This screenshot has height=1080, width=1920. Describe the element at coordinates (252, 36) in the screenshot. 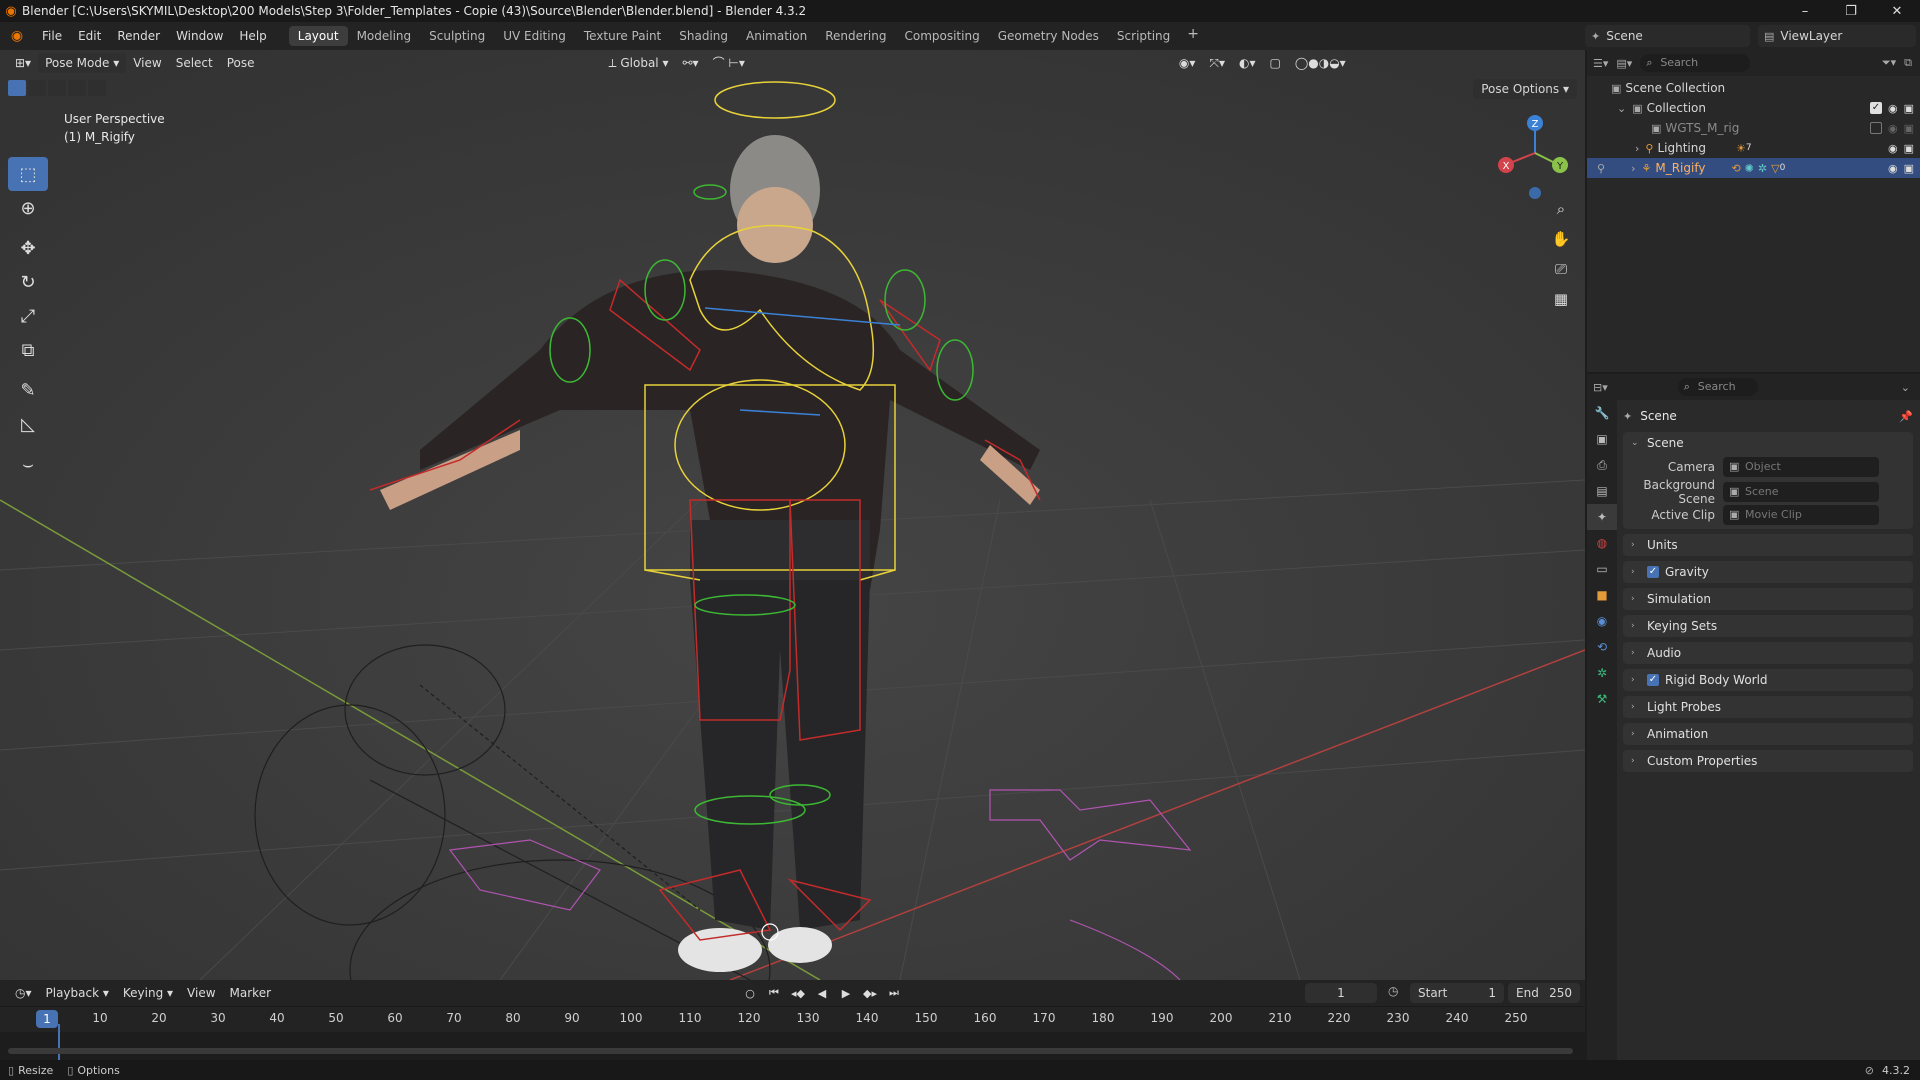

I see `menu-help: Help` at that location.